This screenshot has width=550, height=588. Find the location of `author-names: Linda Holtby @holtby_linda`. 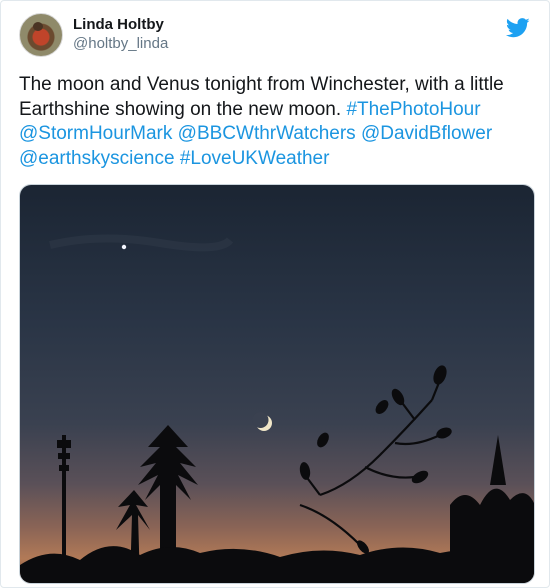

author-names: Linda Holtby @holtby_linda is located at coordinates (120, 35).